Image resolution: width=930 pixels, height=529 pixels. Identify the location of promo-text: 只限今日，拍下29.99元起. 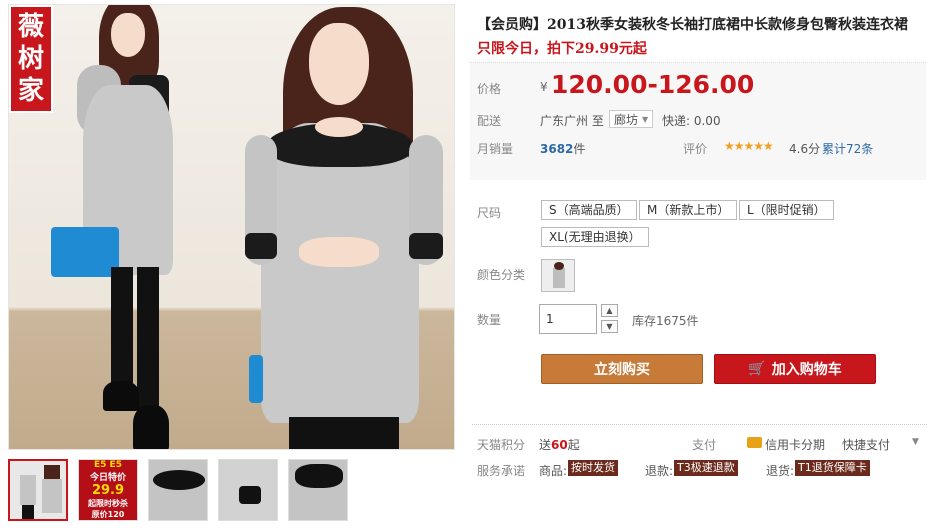
(562, 49).